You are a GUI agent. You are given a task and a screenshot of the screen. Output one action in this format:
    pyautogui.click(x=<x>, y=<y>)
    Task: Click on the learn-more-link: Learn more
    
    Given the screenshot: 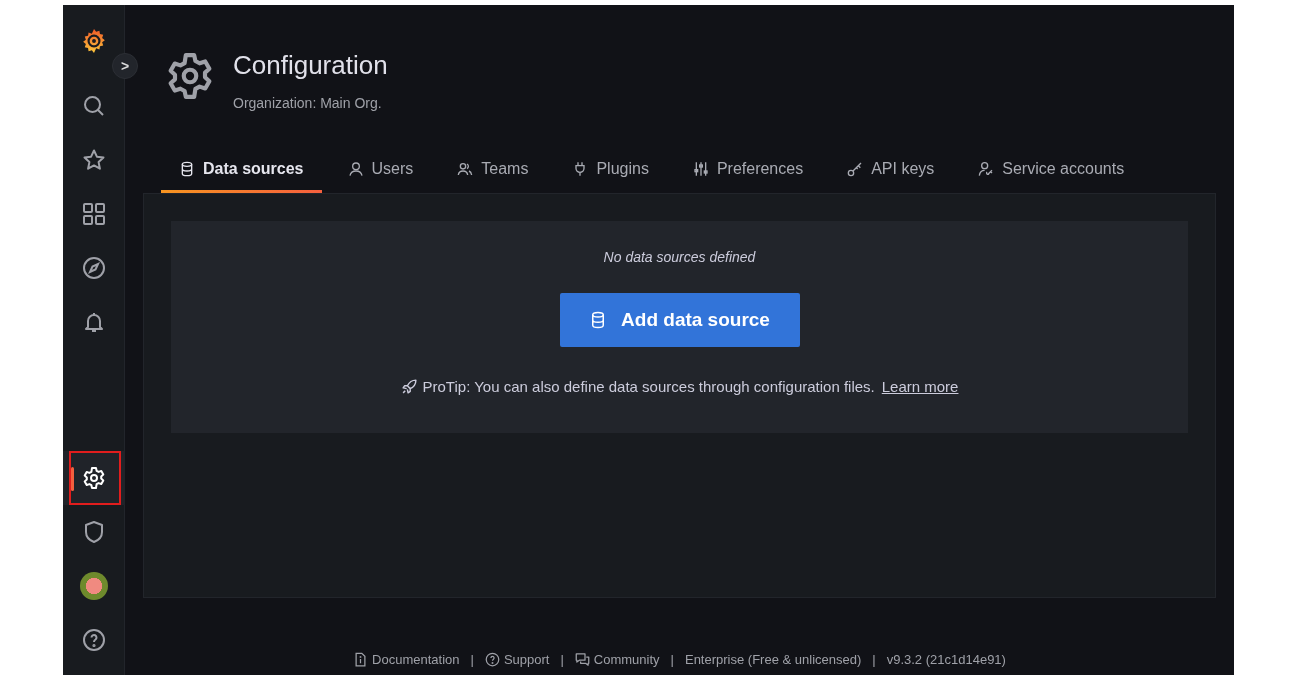 What is the action you would take?
    pyautogui.click(x=920, y=386)
    